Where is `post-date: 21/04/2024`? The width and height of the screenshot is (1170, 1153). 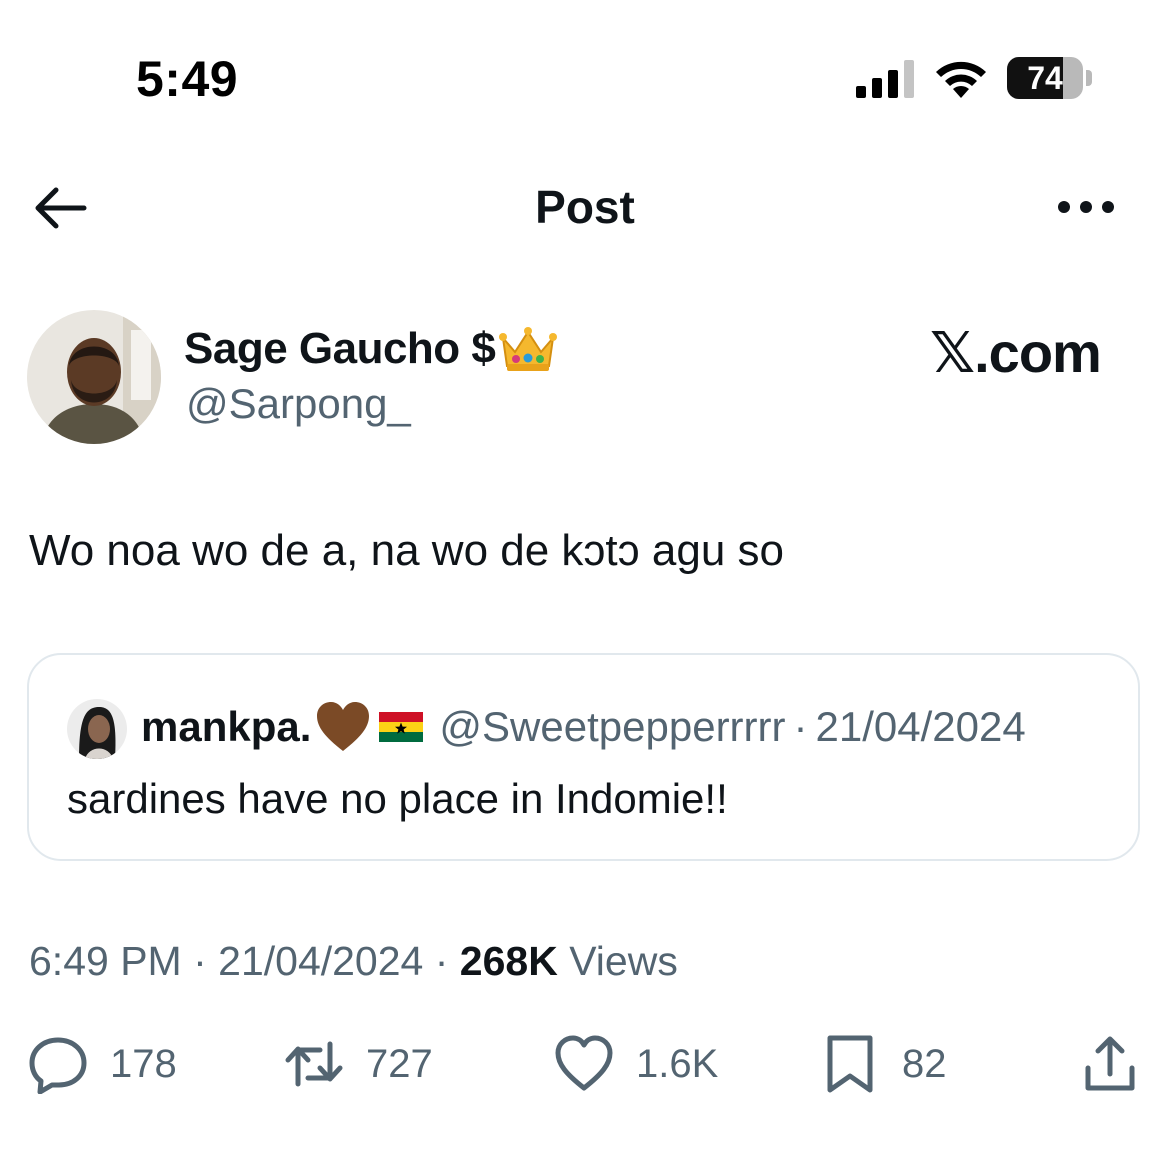
post-date: 21/04/2024 is located at coordinates (321, 961).